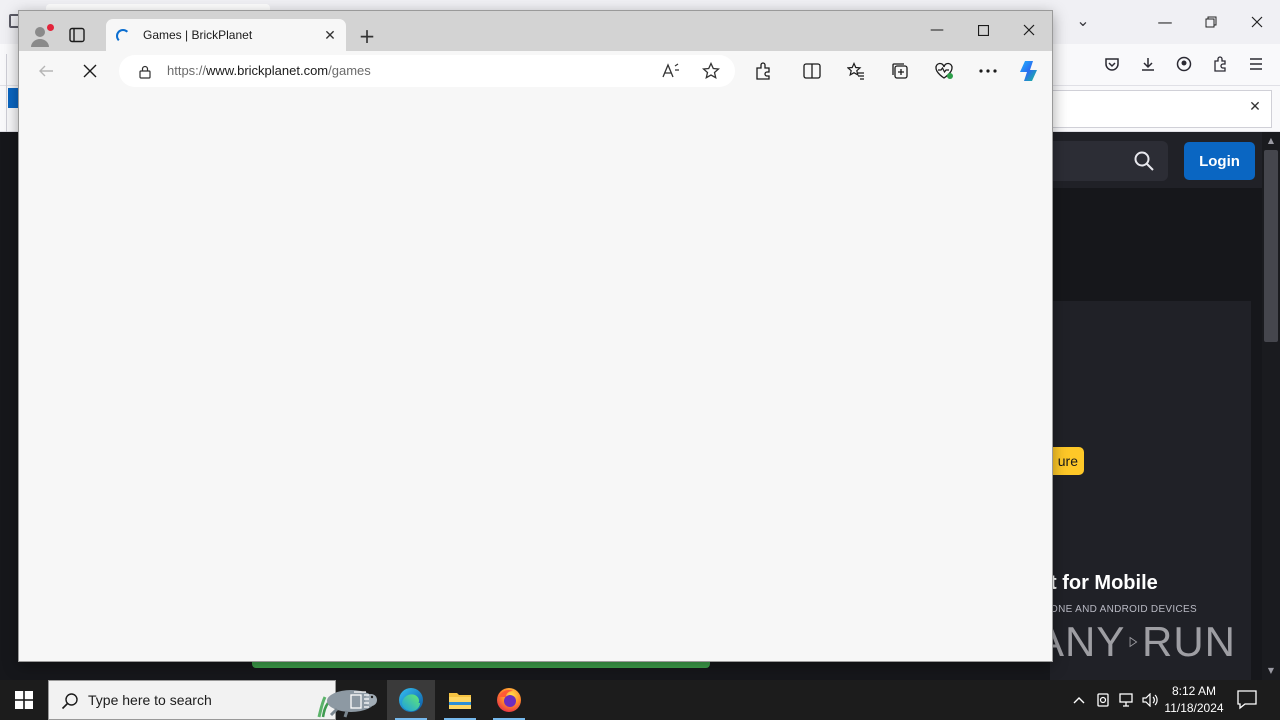  Describe the element at coordinates (812, 71) in the screenshot. I see `split-screen-icon` at that location.